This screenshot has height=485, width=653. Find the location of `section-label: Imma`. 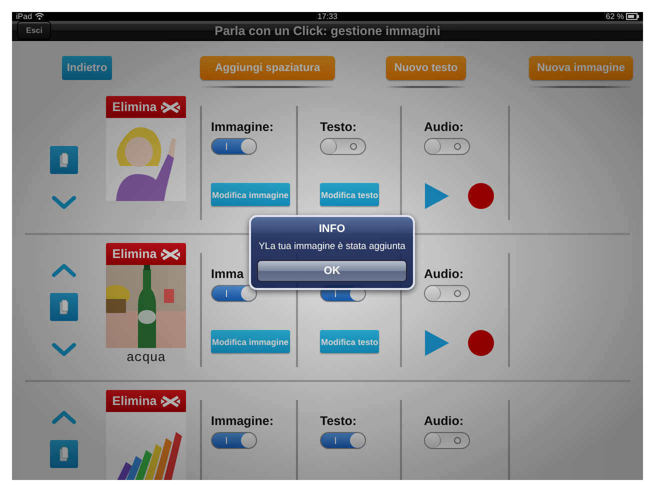

section-label: Imma is located at coordinates (227, 274).